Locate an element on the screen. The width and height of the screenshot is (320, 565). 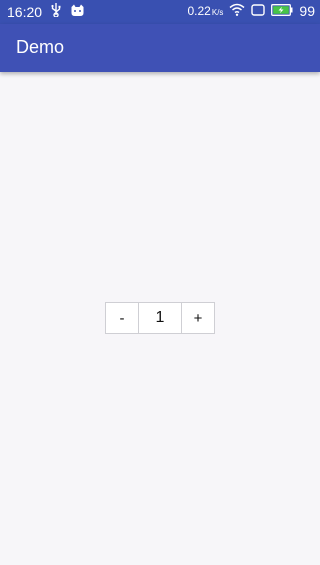
wifi-icon is located at coordinates (237, 11).